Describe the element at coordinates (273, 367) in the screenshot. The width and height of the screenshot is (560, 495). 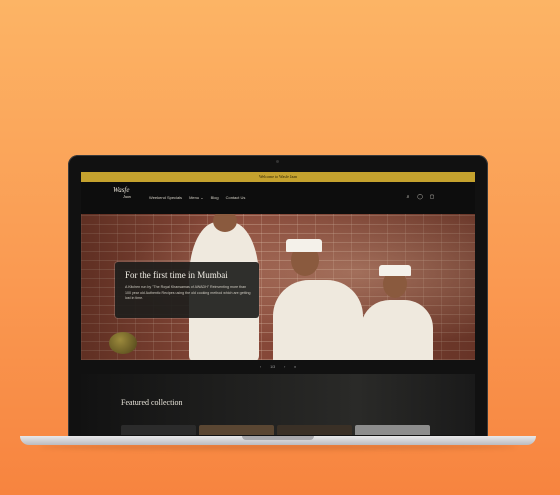
I see `slide-counter: 1/3` at that location.